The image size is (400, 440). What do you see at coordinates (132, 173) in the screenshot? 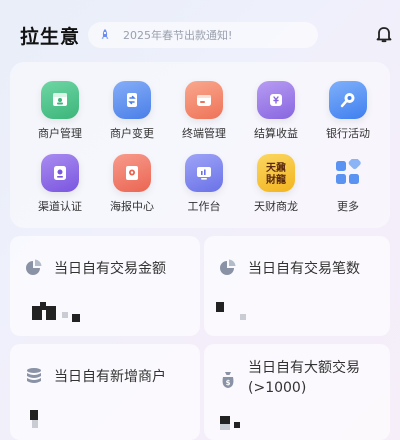
I see `poster-icon` at bounding box center [132, 173].